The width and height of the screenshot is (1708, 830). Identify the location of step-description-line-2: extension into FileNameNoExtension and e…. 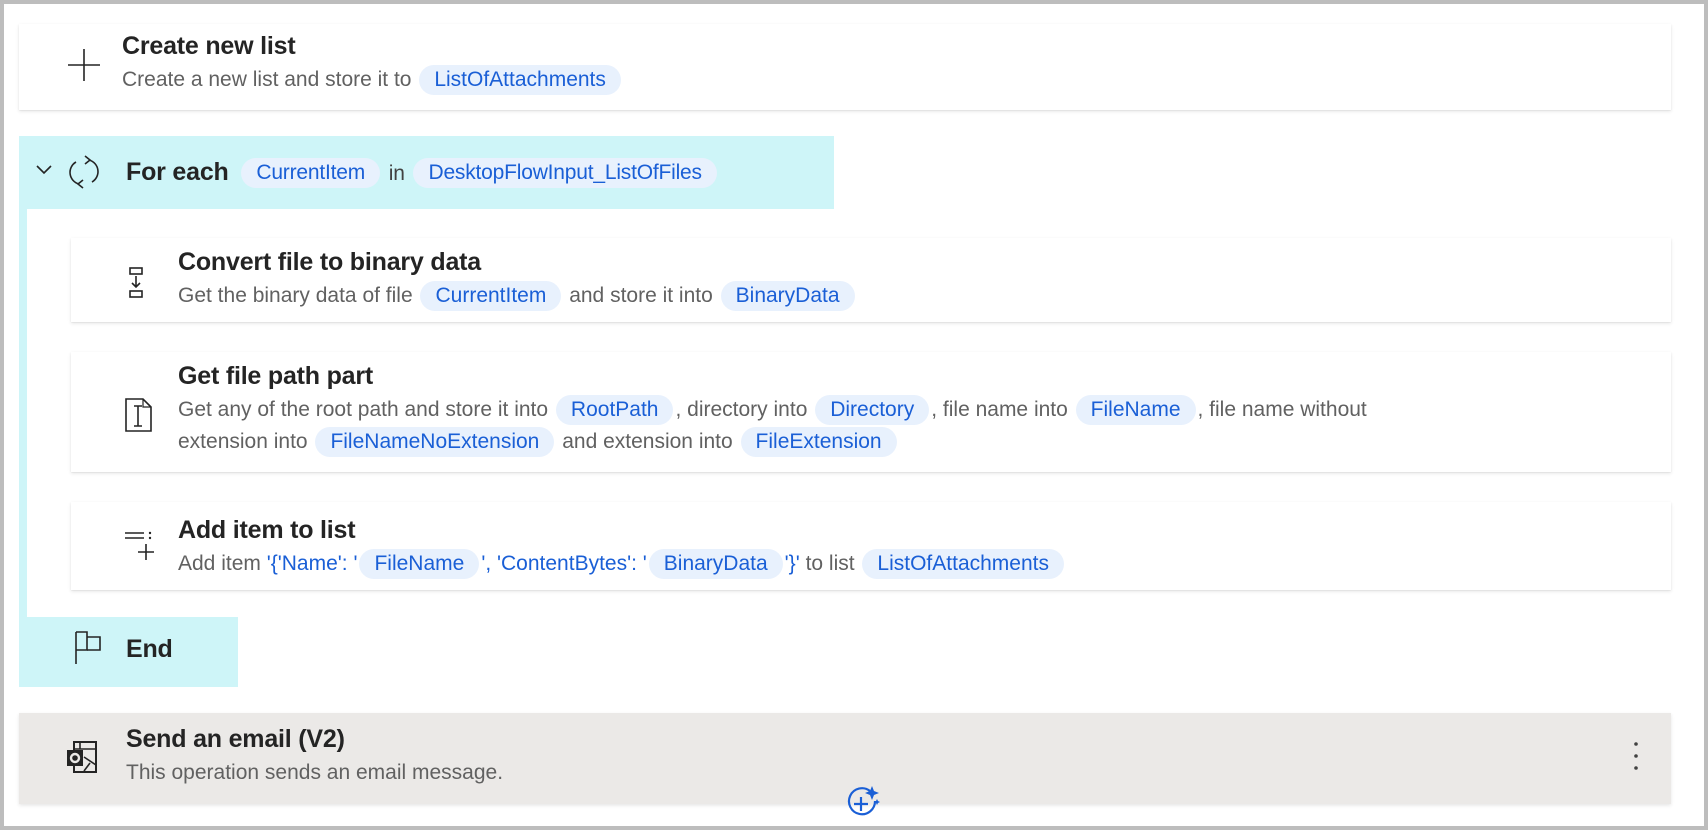
(538, 442).